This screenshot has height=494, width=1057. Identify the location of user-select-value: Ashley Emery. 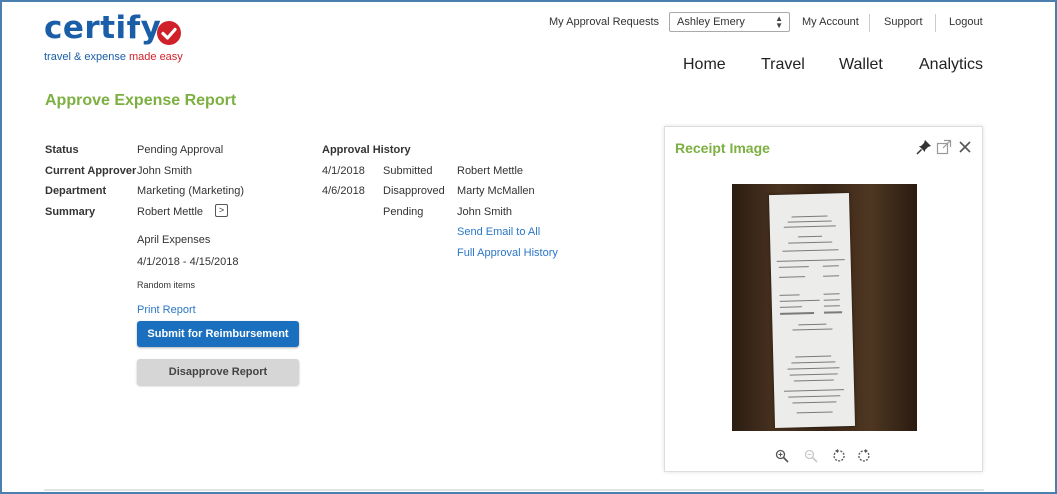
(711, 22).